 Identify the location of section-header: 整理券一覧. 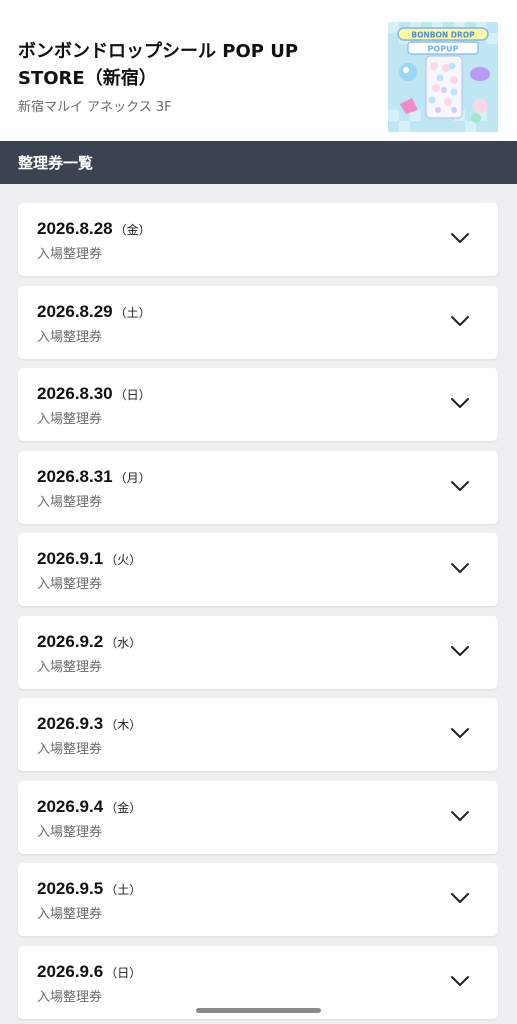
(258, 162).